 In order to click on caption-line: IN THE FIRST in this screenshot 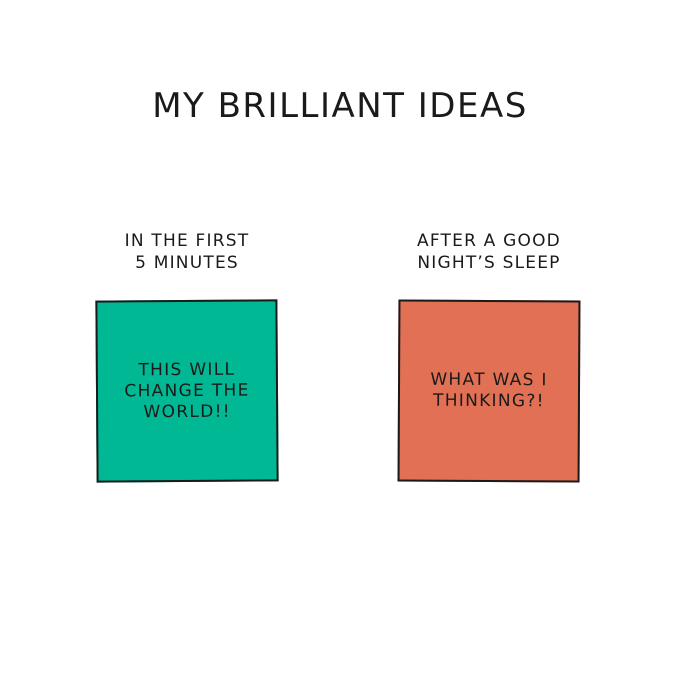, I will do `click(187, 241)`.